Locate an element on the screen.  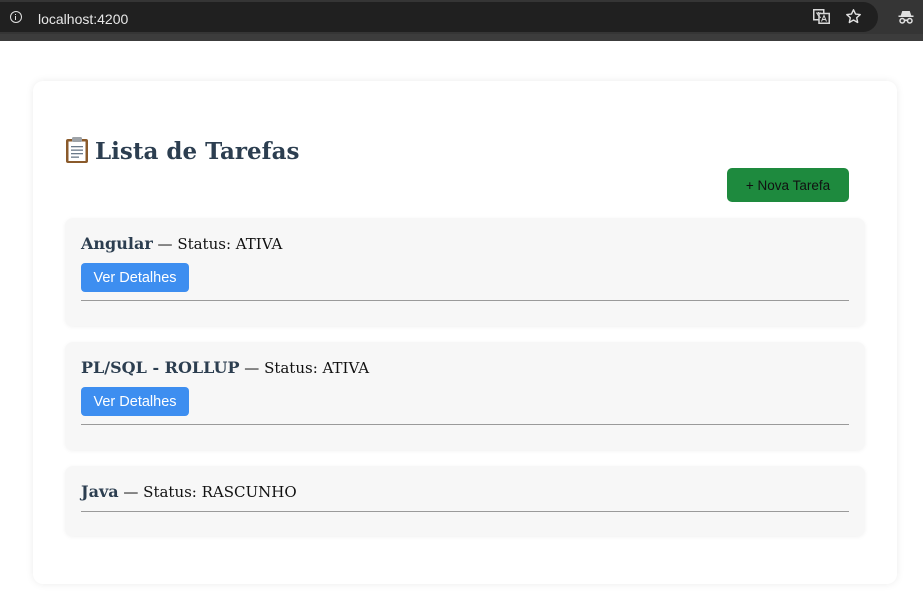
star-icon is located at coordinates (853, 16).